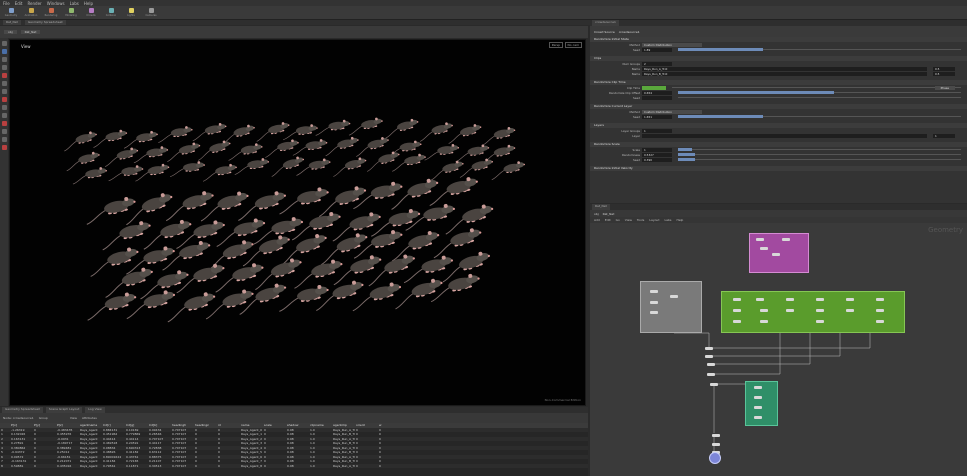 This screenshot has height=476, width=967. Describe the element at coordinates (10, 32) in the screenshot. I see `breadcrumb-obj: obj` at that location.